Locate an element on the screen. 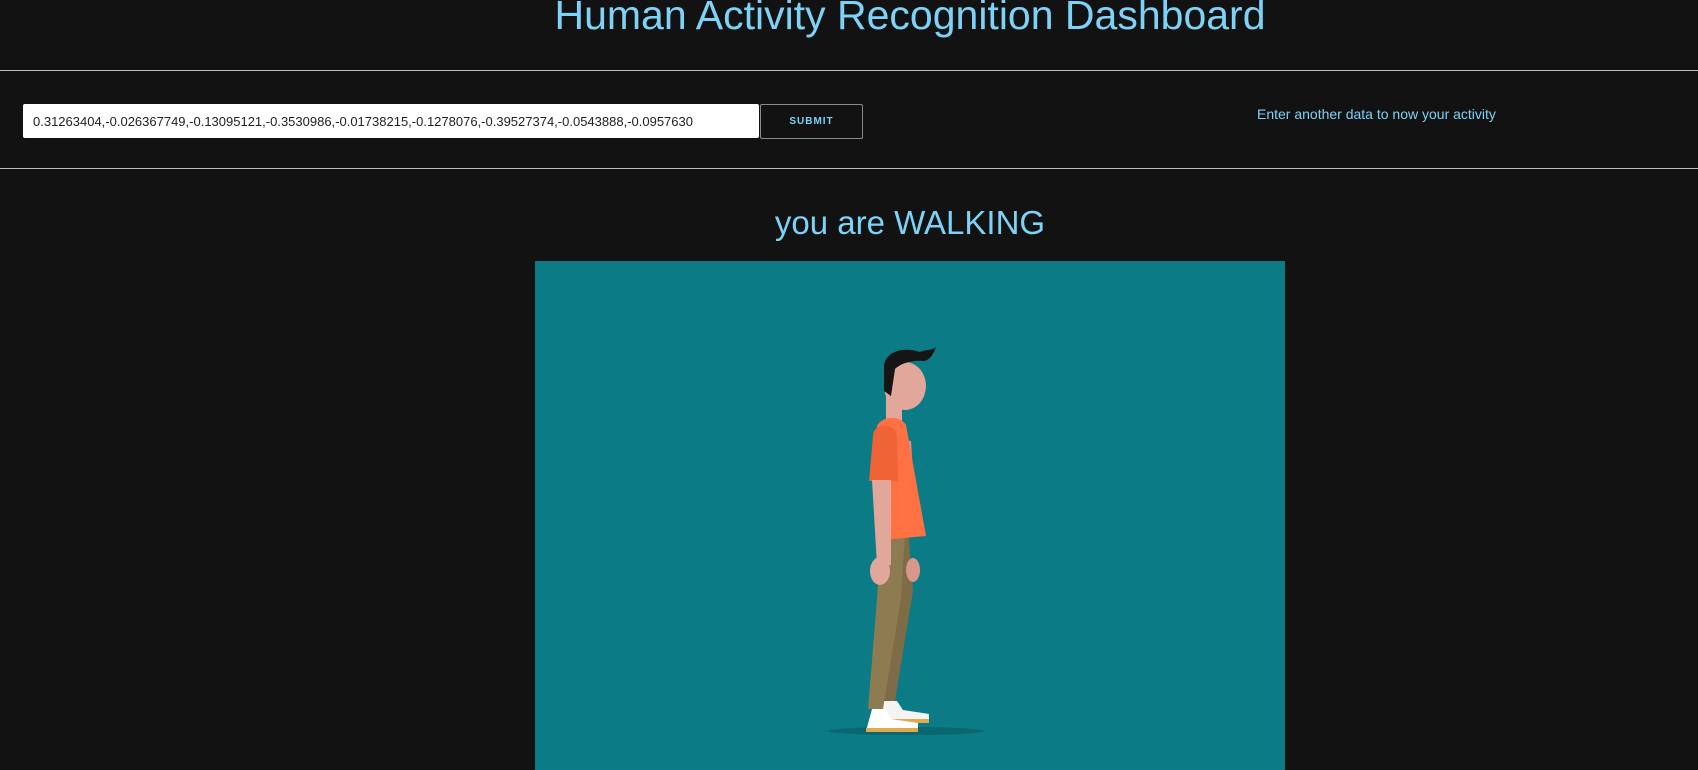 The image size is (1698, 770). sleeve is located at coordinates (883, 453).